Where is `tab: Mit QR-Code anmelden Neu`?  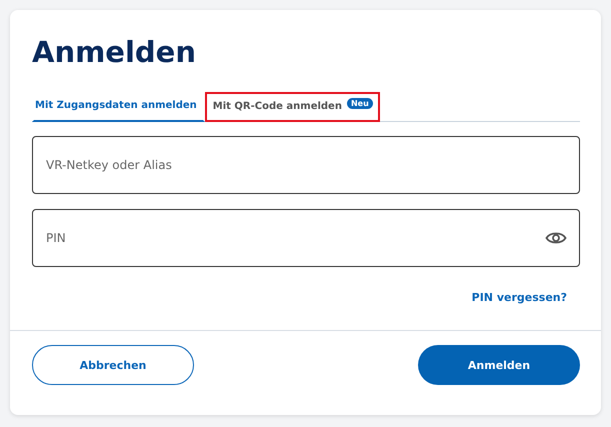 tab: Mit QR-Code anmelden Neu is located at coordinates (292, 107).